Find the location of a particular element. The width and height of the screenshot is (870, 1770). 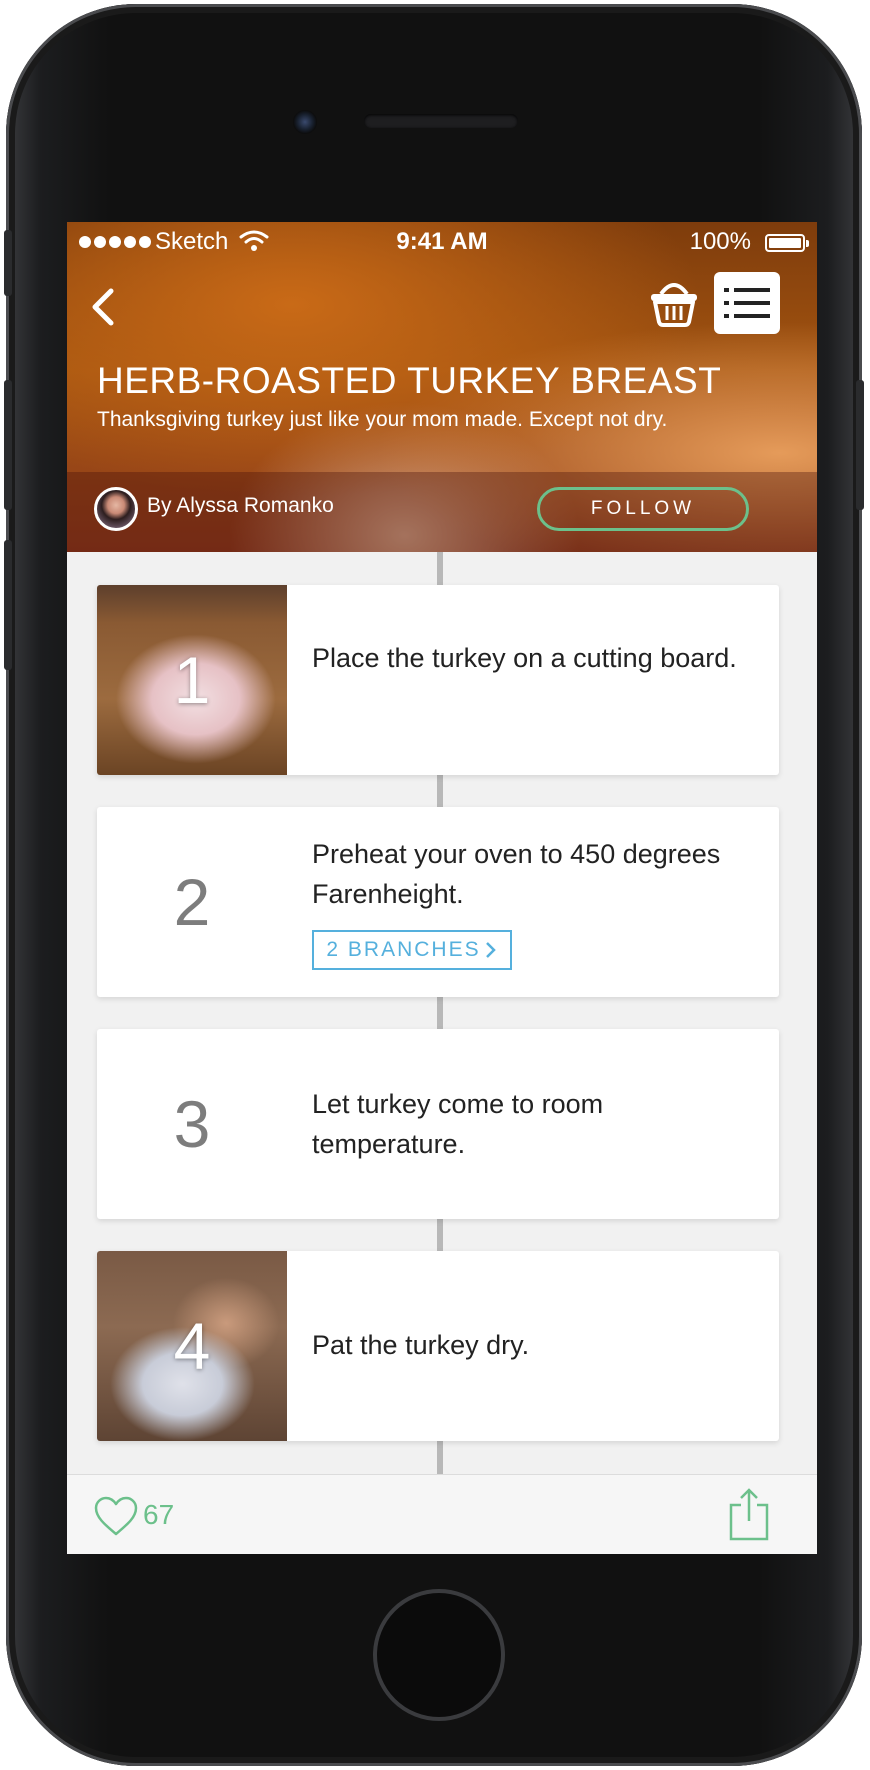

volume-up-button is located at coordinates (8, 445).